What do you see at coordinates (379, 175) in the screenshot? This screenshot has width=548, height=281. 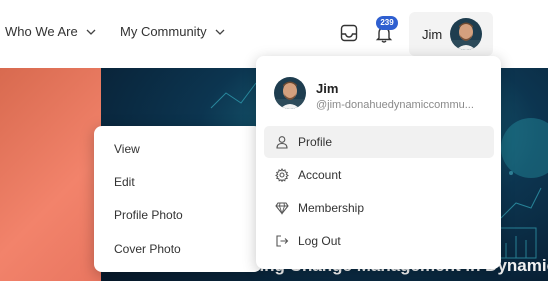 I see `menu-item-account: Account` at bounding box center [379, 175].